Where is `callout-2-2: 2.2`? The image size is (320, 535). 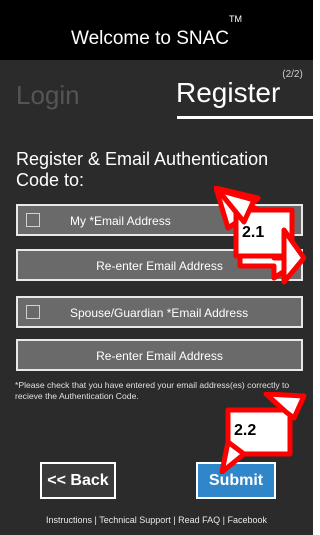
callout-2-2: 2.2 is located at coordinates (262, 433).